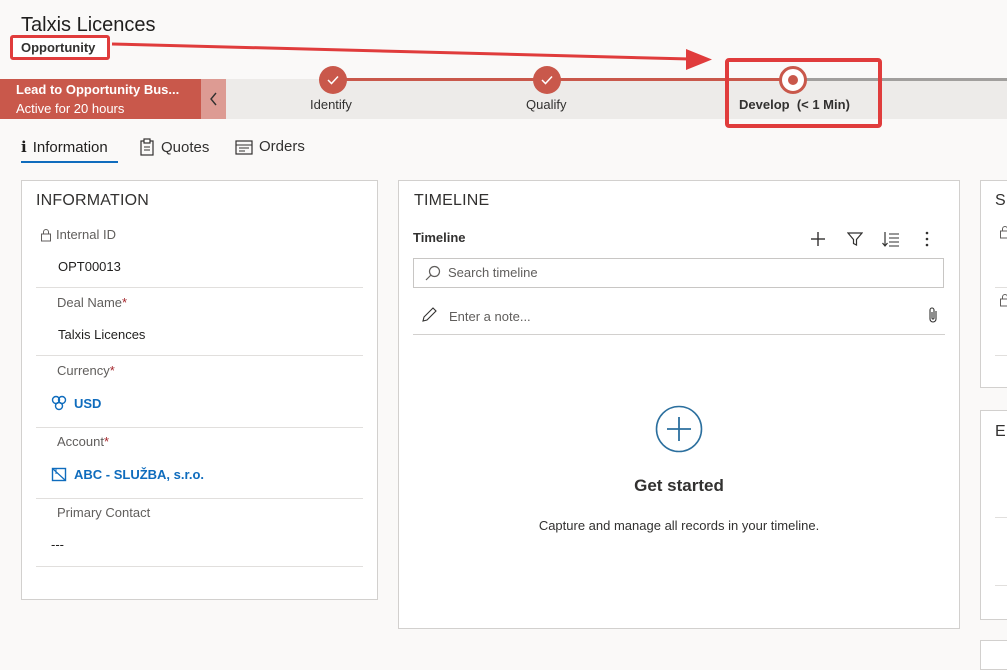 The image size is (1007, 670). What do you see at coordinates (493, 272) in the screenshot?
I see `search-placeholder: Search timeline` at bounding box center [493, 272].